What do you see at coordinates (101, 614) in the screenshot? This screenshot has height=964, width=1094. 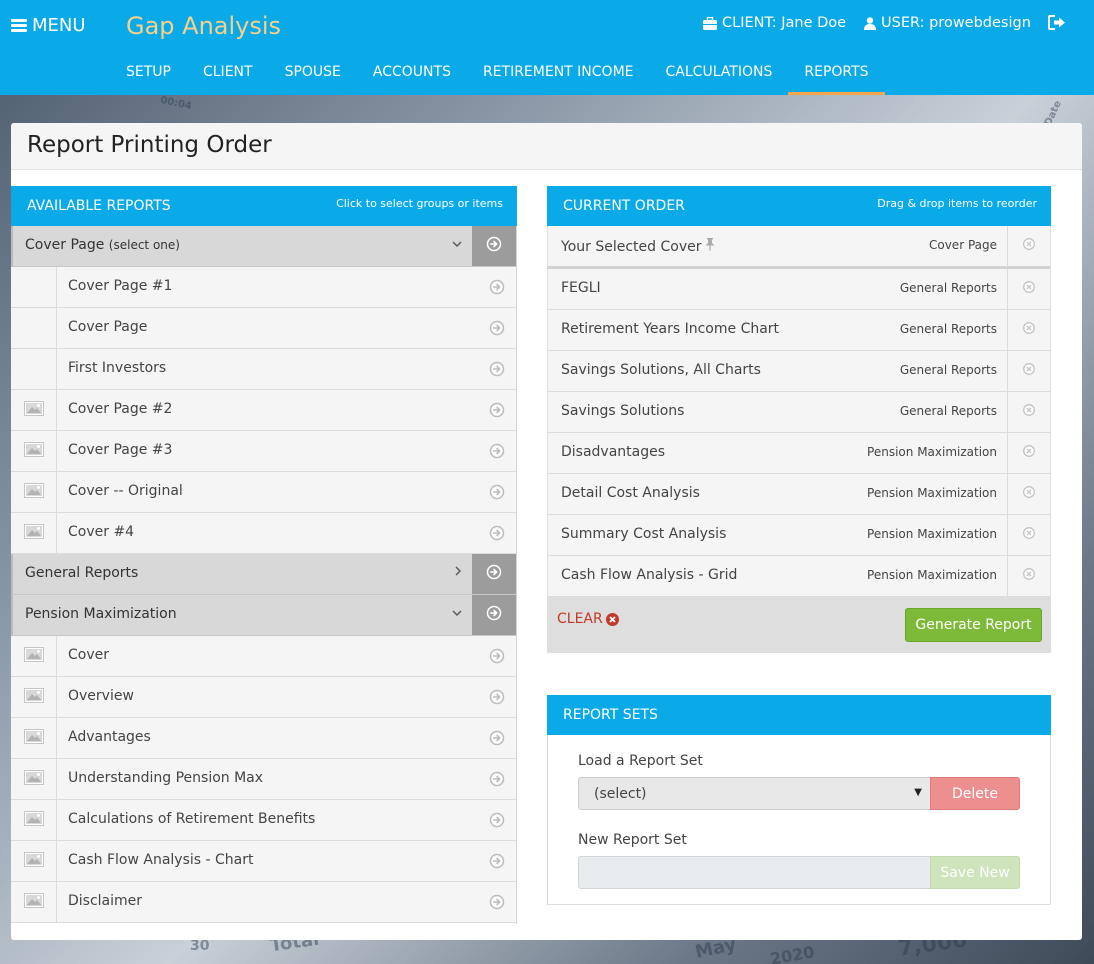 I see `report-group-label: Pension Maximization` at bounding box center [101, 614].